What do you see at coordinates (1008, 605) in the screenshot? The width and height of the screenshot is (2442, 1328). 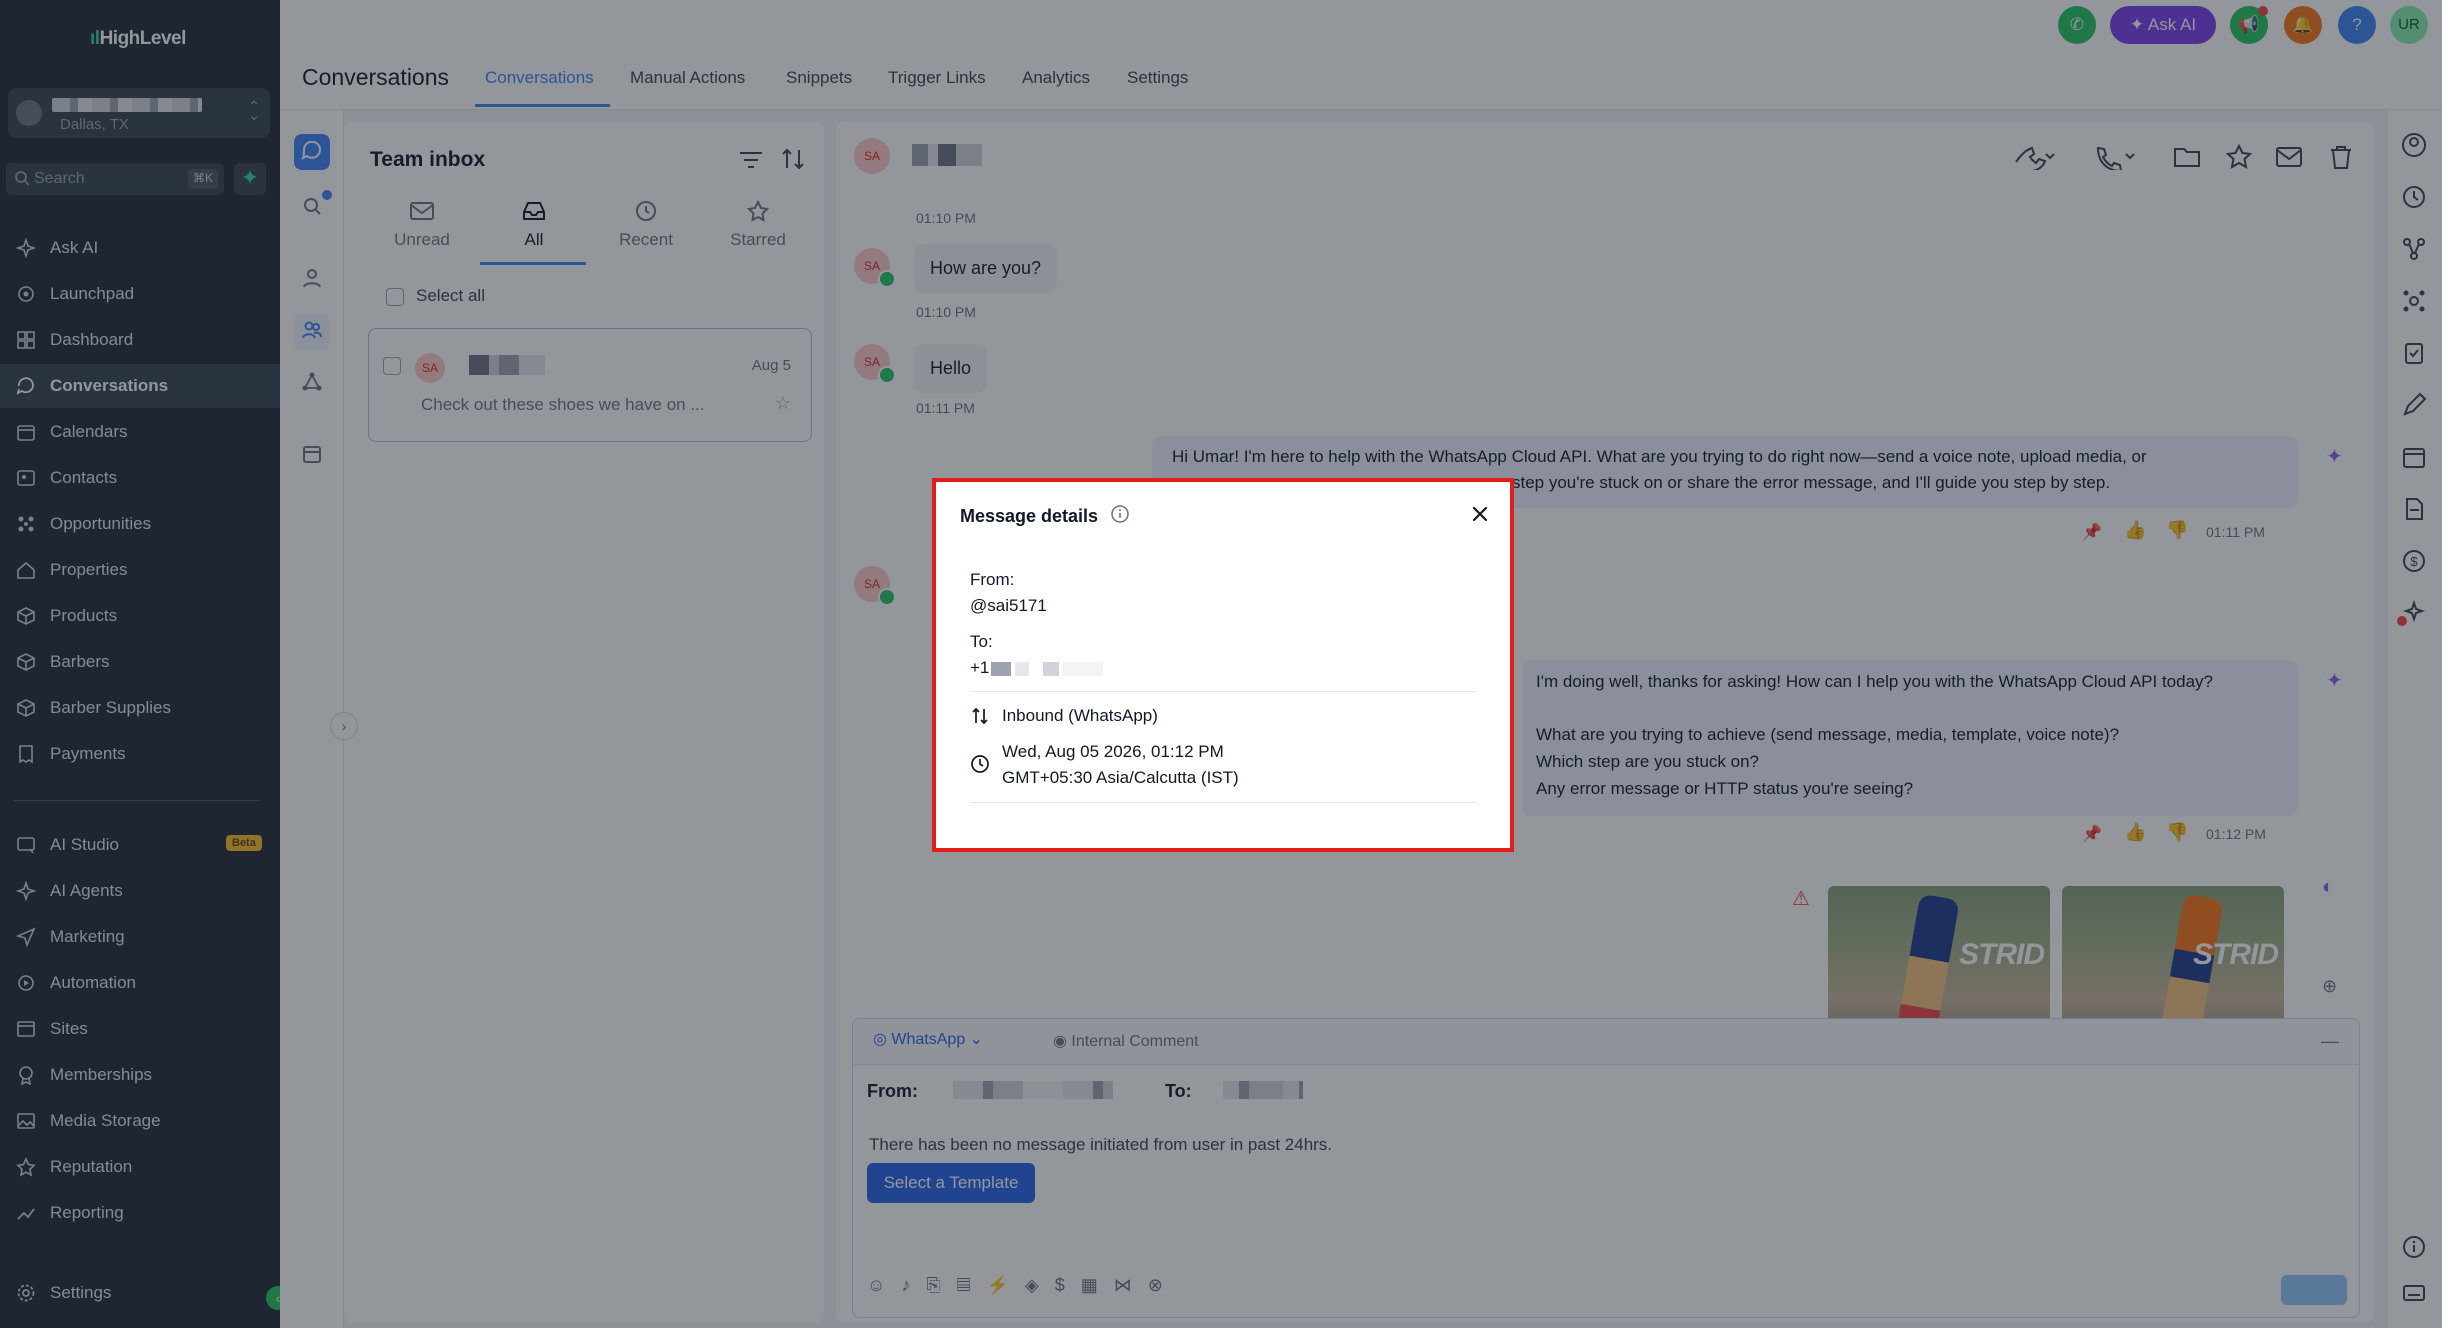 I see `from-value: @sai5171` at bounding box center [1008, 605].